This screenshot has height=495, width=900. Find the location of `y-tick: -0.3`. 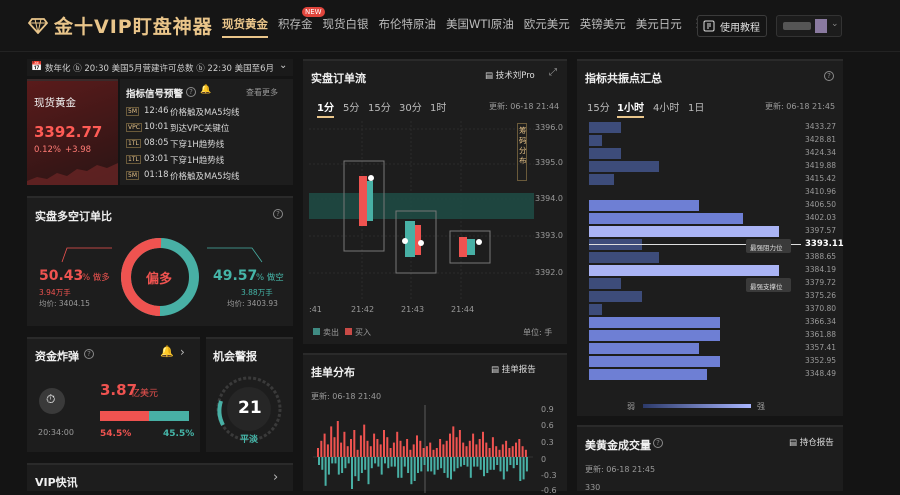

y-tick: -0.3 is located at coordinates (549, 475).